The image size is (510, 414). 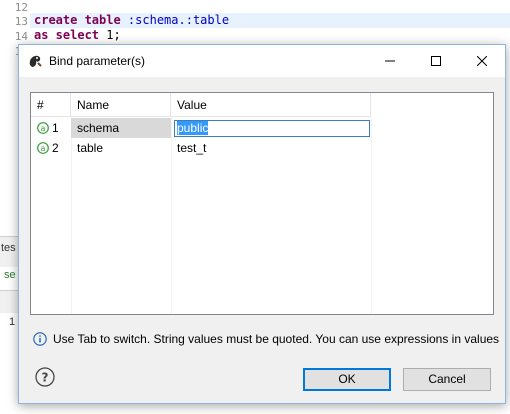 What do you see at coordinates (271, 105) in the screenshot?
I see `column-header-value: Value` at bounding box center [271, 105].